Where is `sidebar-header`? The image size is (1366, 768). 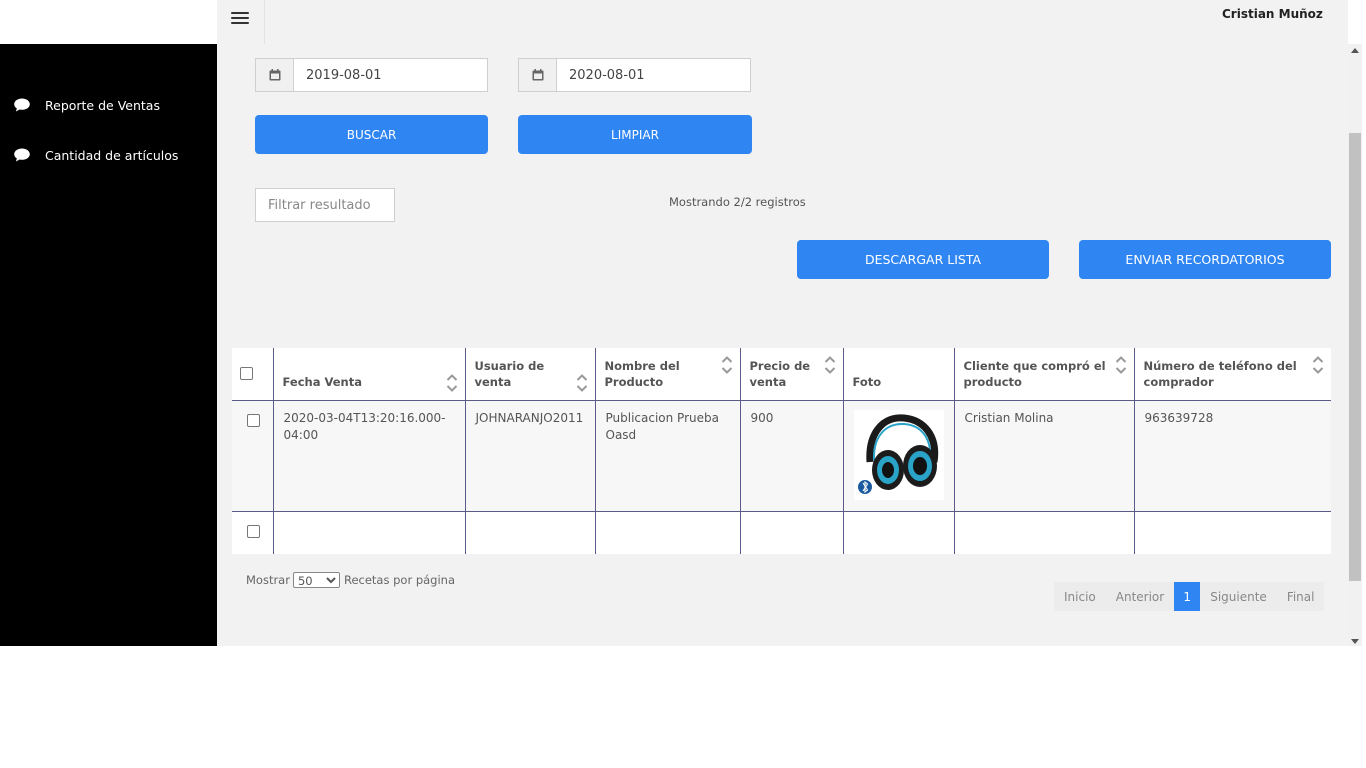 sidebar-header is located at coordinates (108, 22).